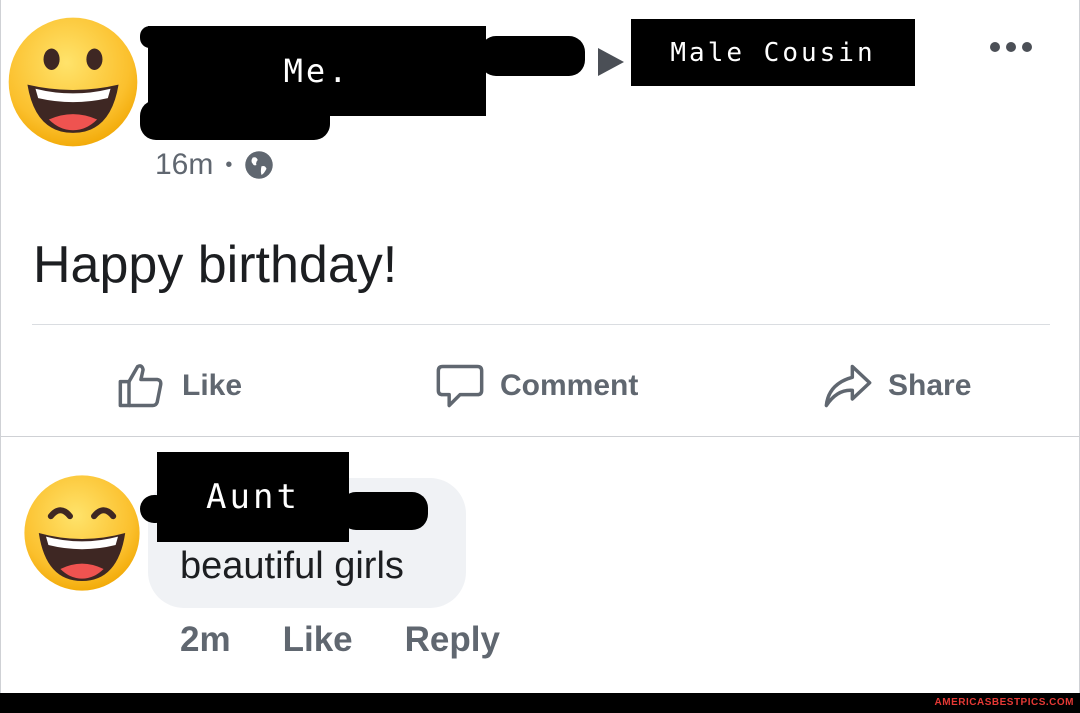 Image resolution: width=1080 pixels, height=713 pixels. What do you see at coordinates (930, 385) in the screenshot?
I see `share-label: Share` at bounding box center [930, 385].